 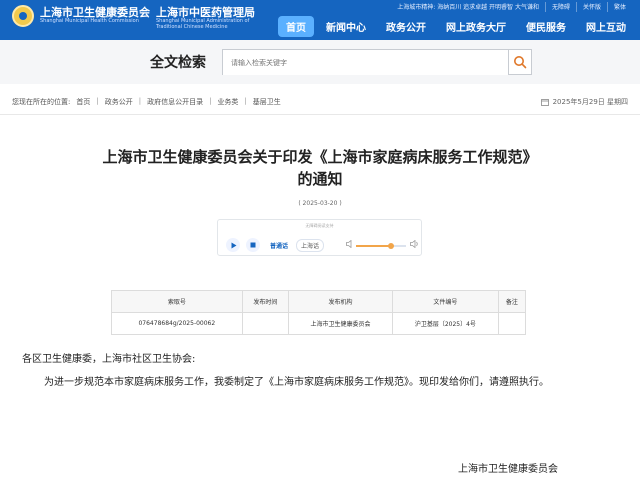 I want to click on header-publisher: 发布机构, so click(x=341, y=301).